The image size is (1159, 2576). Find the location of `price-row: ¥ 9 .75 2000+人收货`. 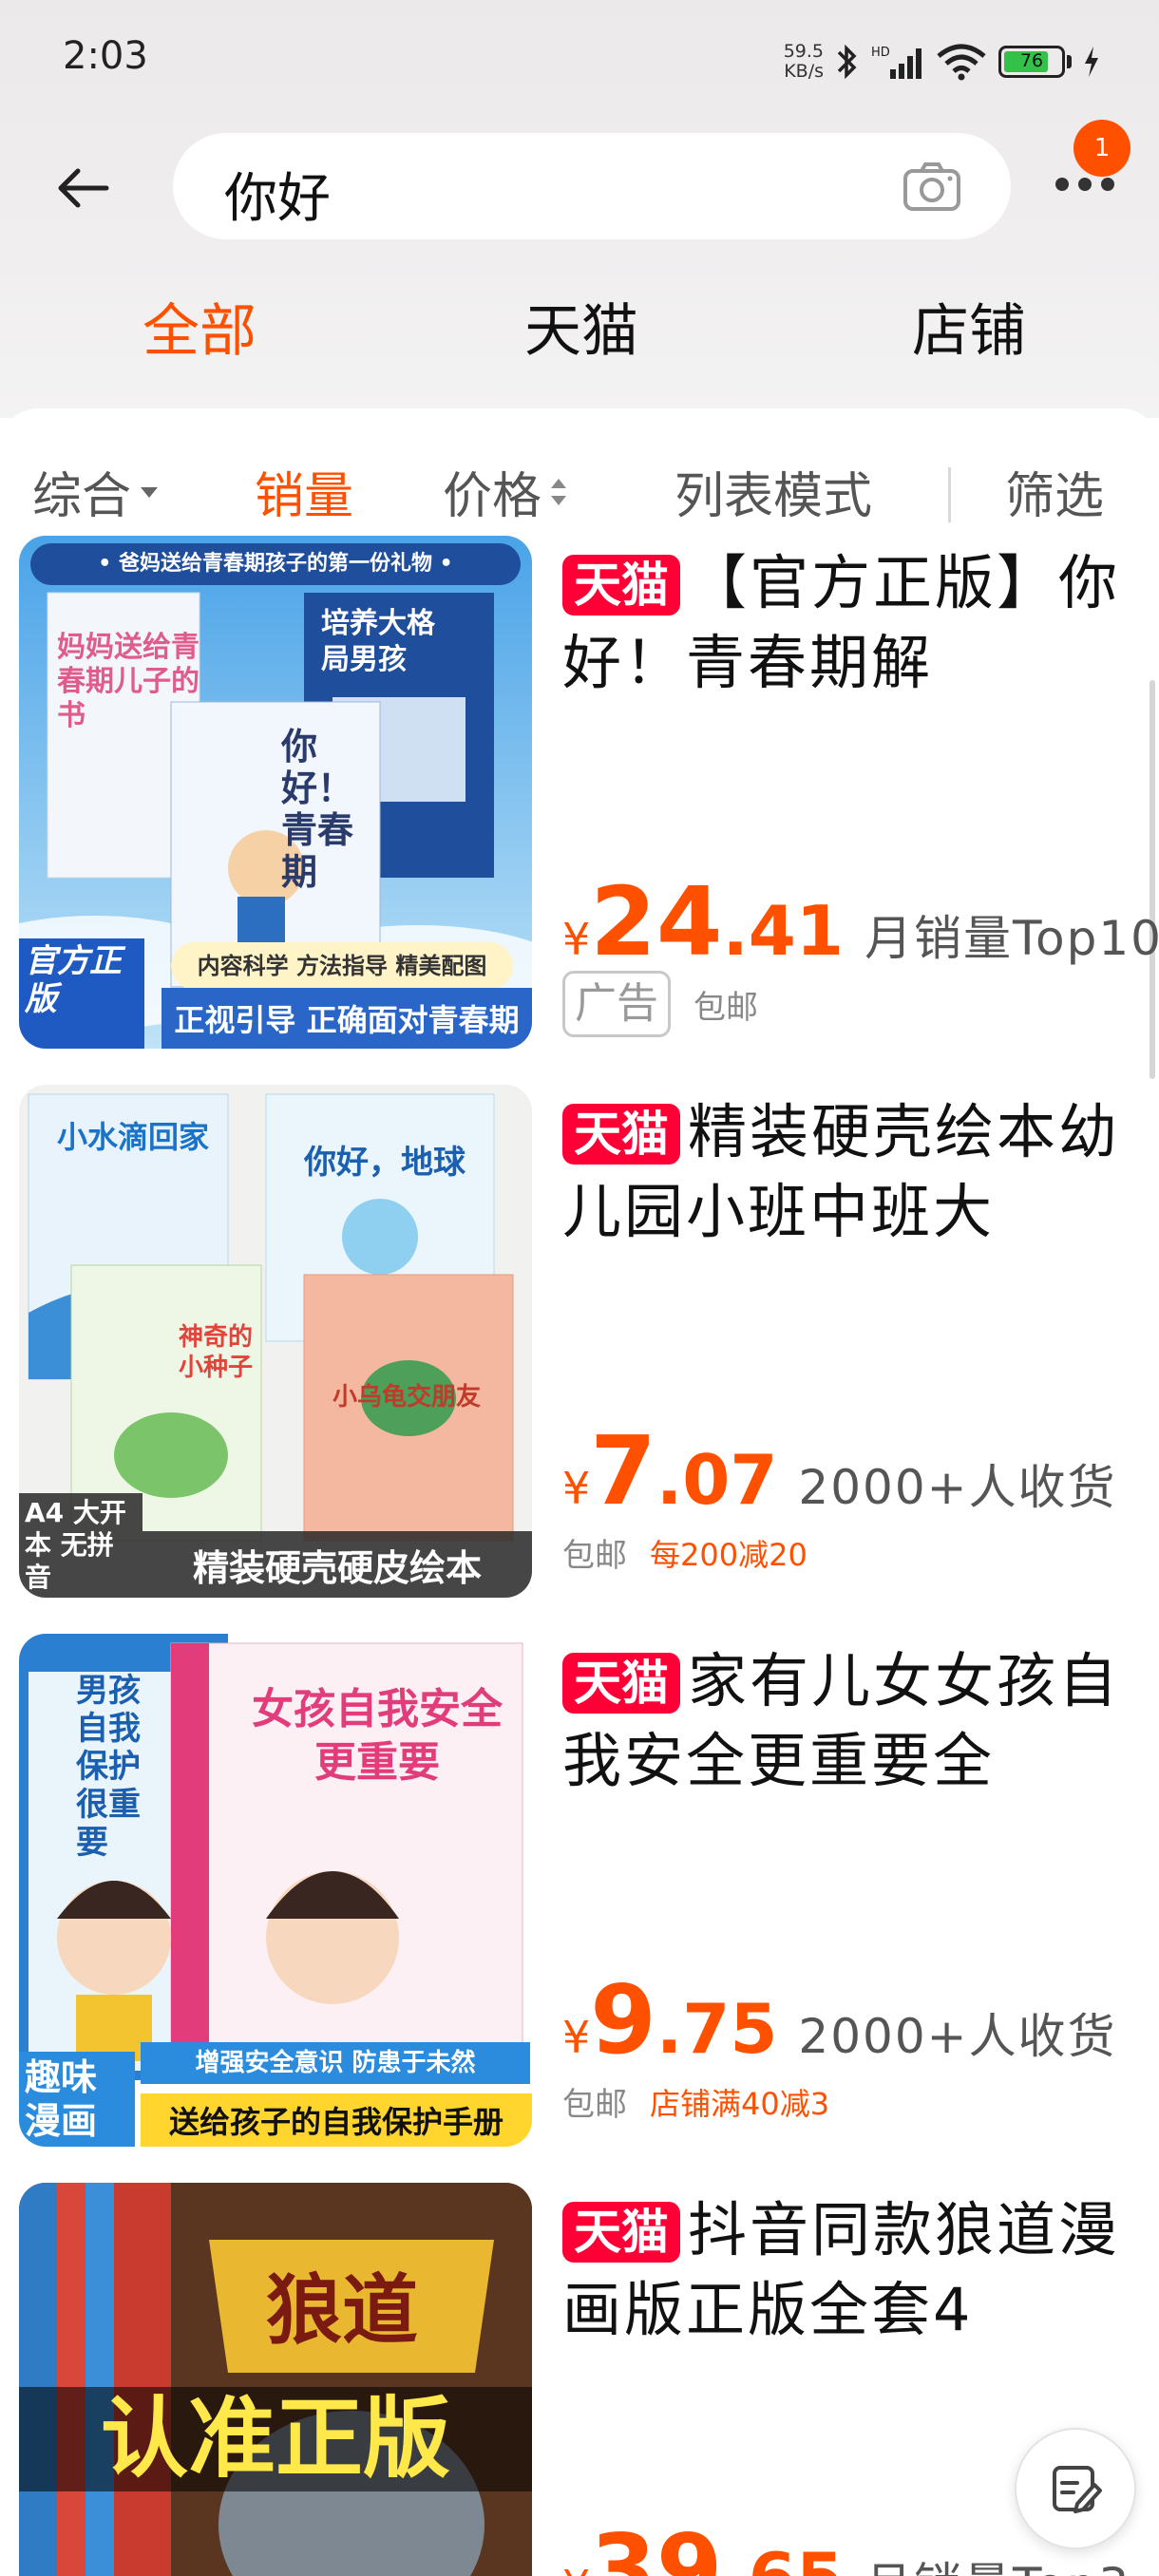

price-row: ¥ 9 .75 2000+人收货 is located at coordinates (839, 2019).